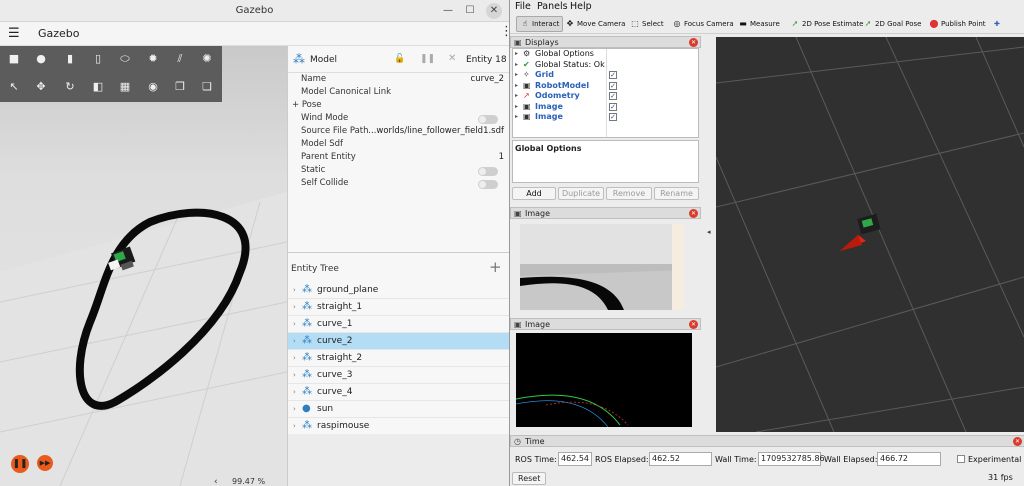 The height and width of the screenshot is (486, 1024). I want to click on tree-item-sun: › ● sun, so click(399, 409).